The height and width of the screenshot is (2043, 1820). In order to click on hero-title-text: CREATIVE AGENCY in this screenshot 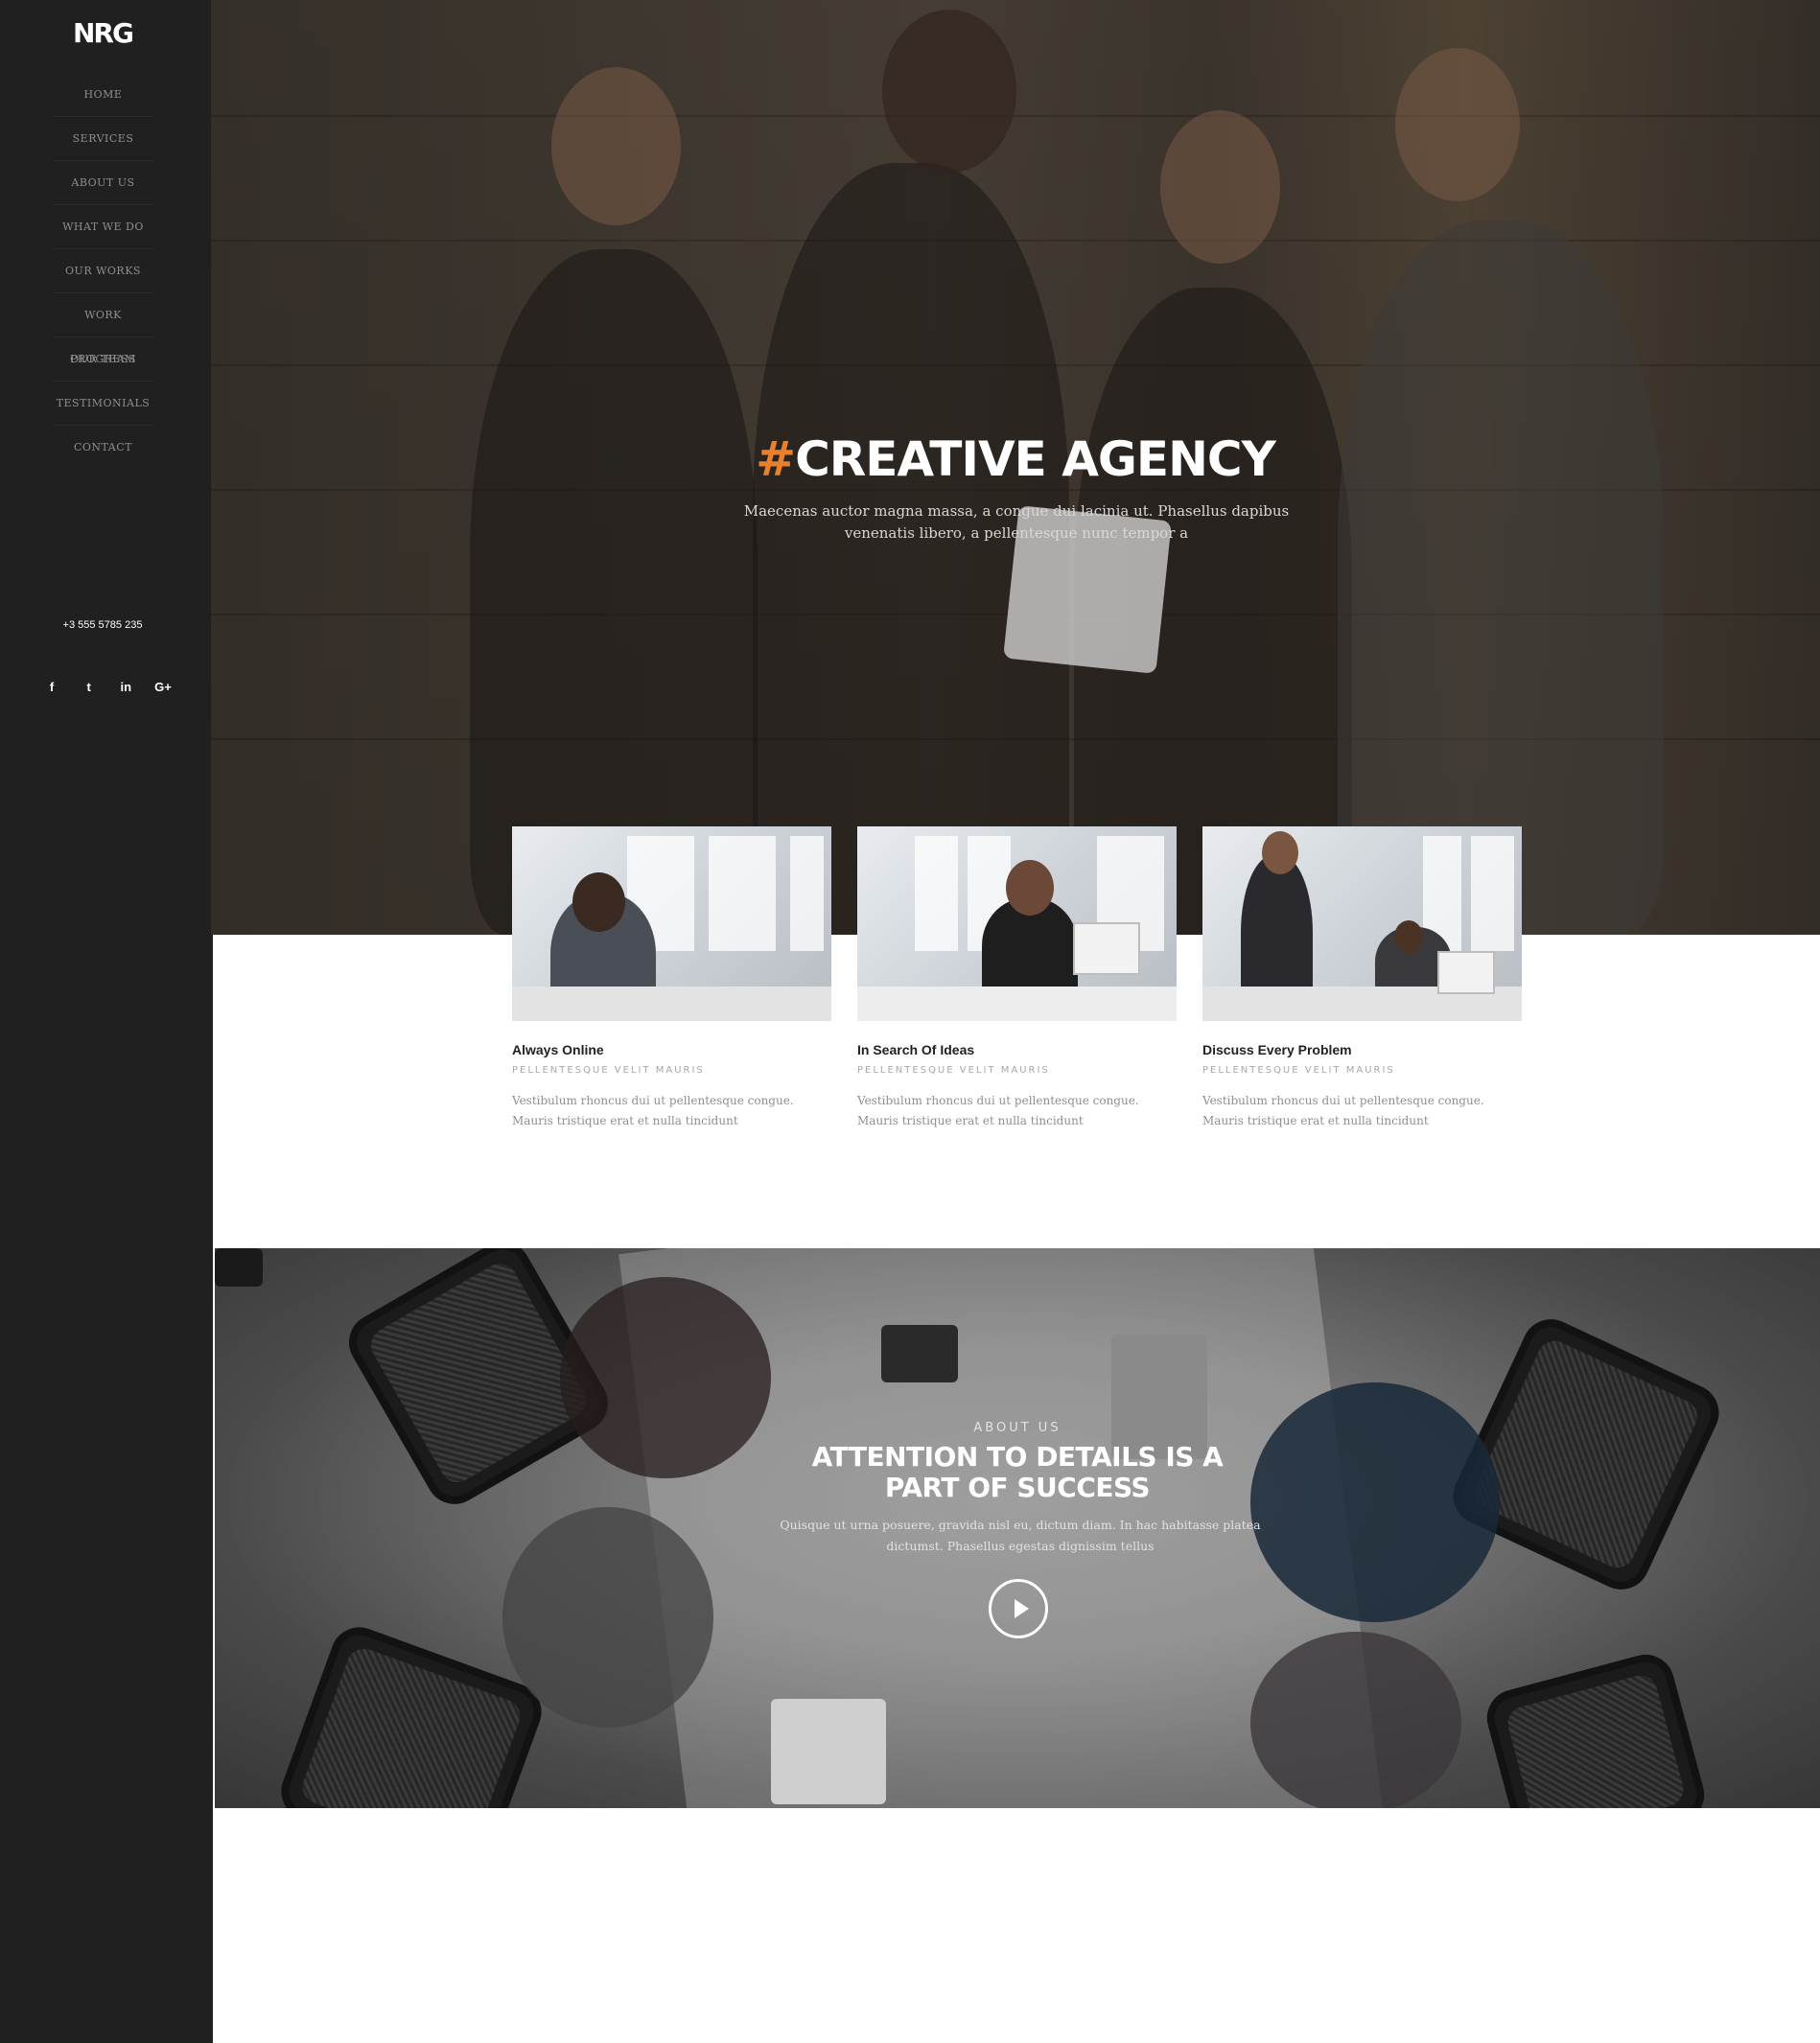, I will do `click(1035, 459)`.